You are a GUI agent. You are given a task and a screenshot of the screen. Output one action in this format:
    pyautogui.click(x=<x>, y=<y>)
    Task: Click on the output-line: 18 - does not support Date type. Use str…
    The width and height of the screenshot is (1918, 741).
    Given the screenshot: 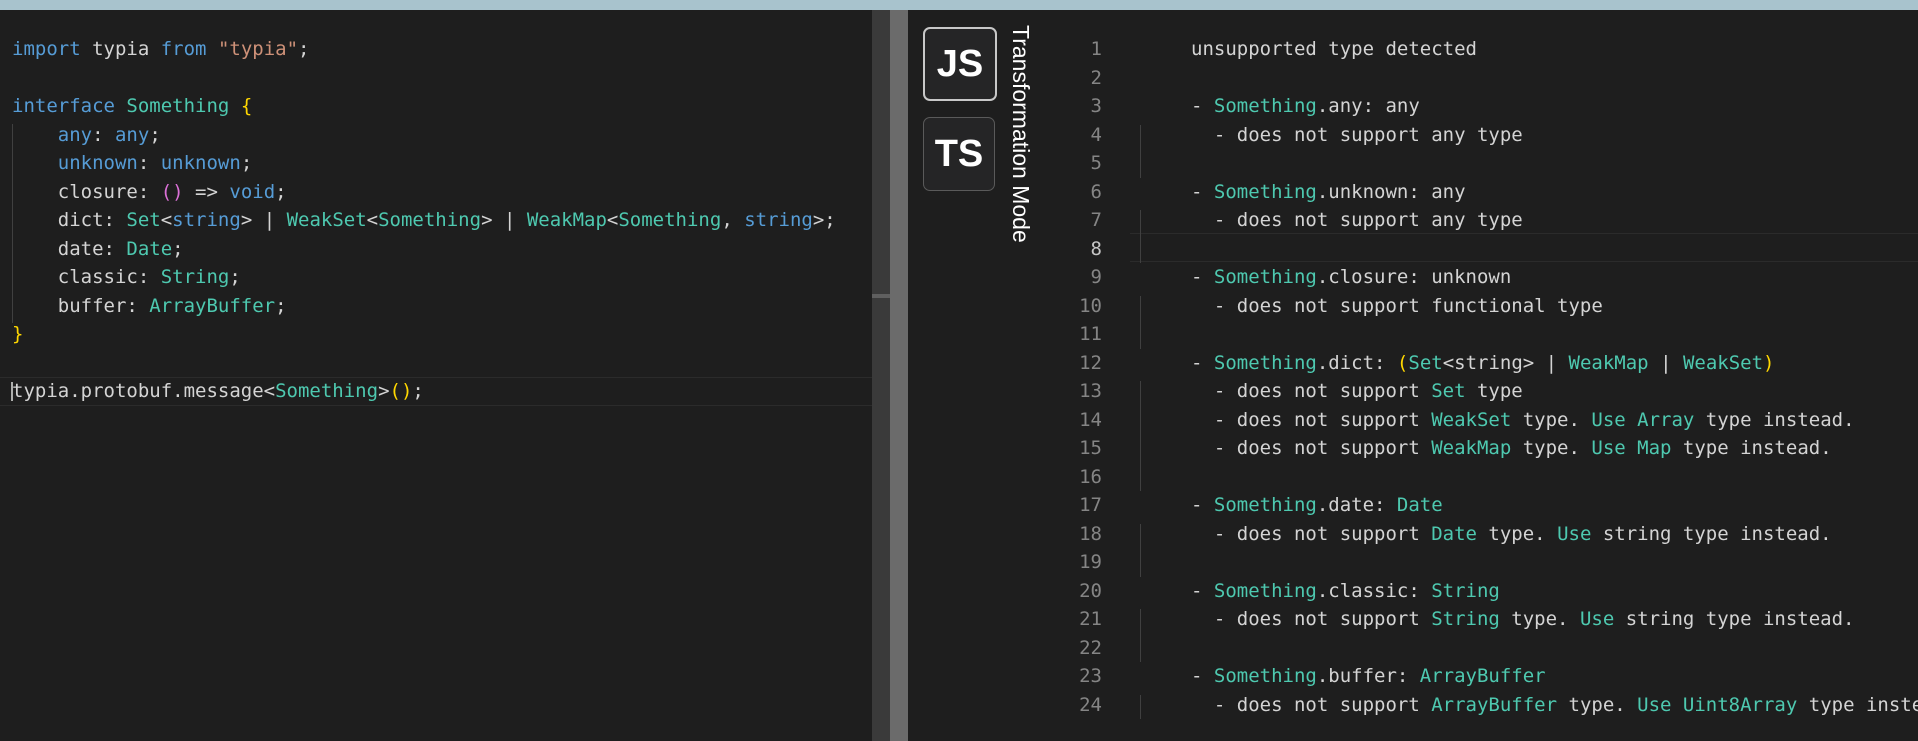 What is the action you would take?
    pyautogui.click(x=1484, y=534)
    